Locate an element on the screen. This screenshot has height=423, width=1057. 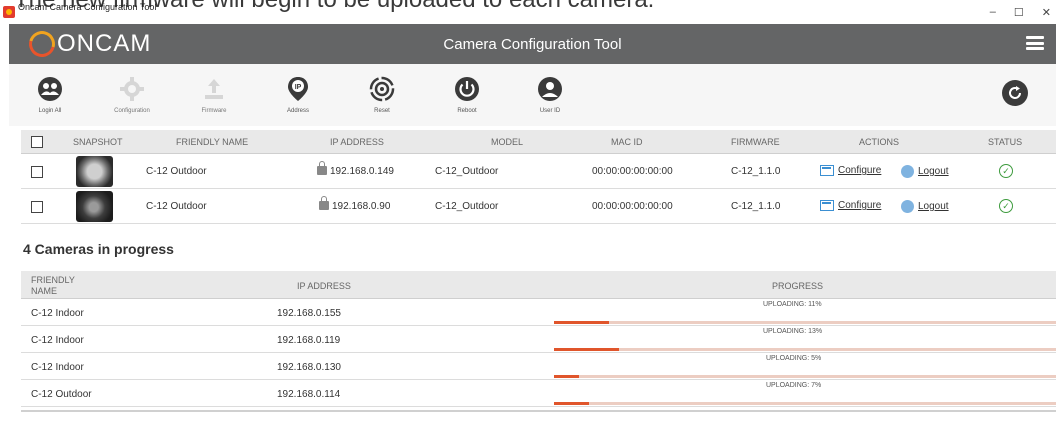
user-id-button: User ID is located at coordinates (550, 95).